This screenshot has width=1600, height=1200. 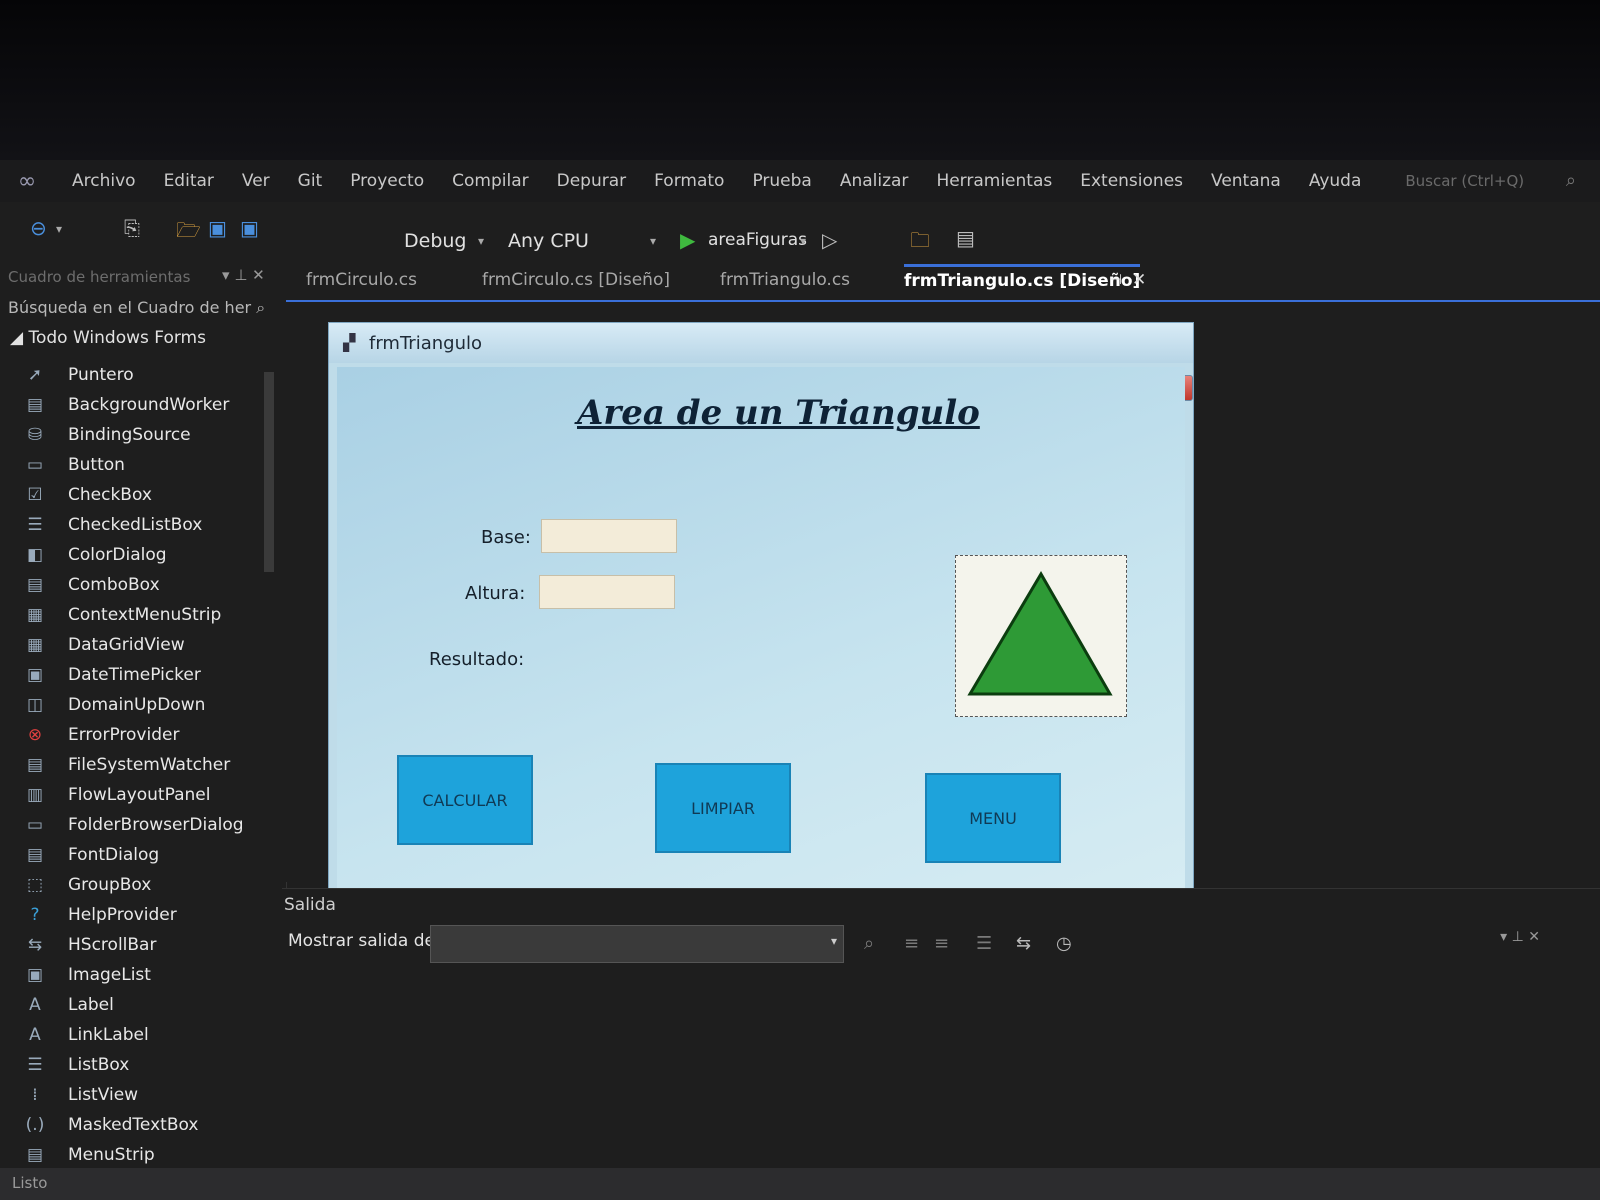 What do you see at coordinates (131, 555) in the screenshot?
I see `toolbox-item-colordialog: ◧ ColorDialog` at bounding box center [131, 555].